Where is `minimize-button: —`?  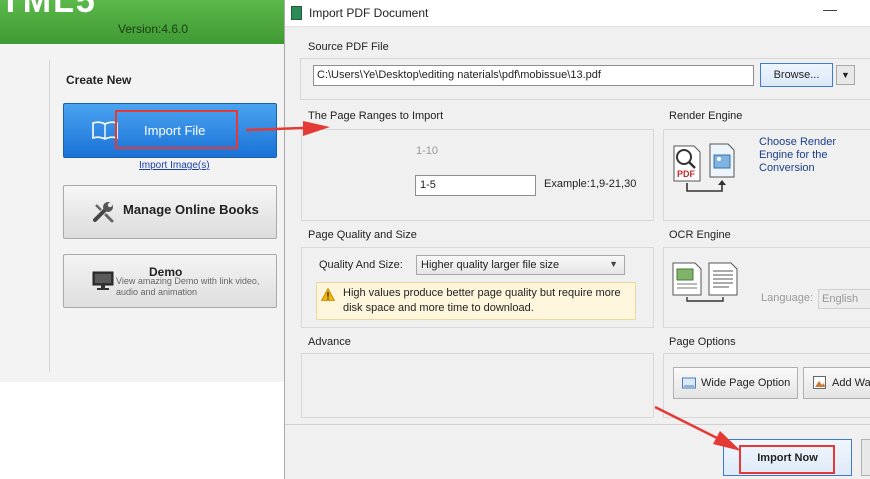
minimize-button: — is located at coordinates (830, 10).